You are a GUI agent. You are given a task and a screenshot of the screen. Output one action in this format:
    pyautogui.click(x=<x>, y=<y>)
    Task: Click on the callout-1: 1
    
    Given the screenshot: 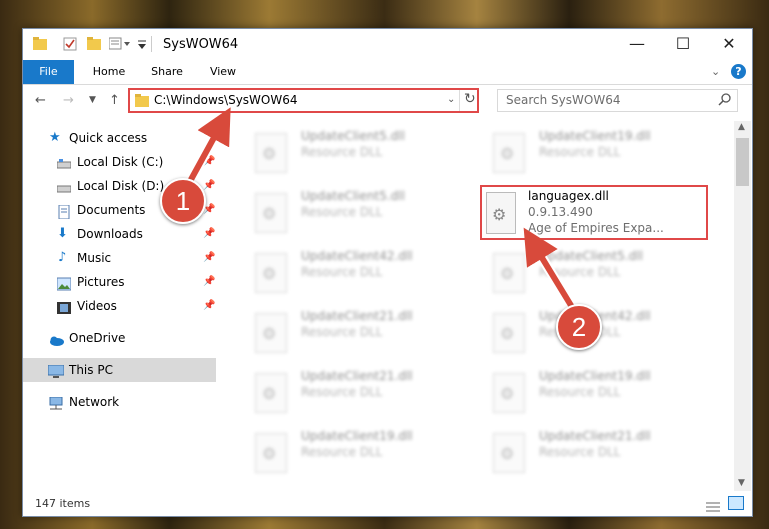 What is the action you would take?
    pyautogui.click(x=183, y=201)
    